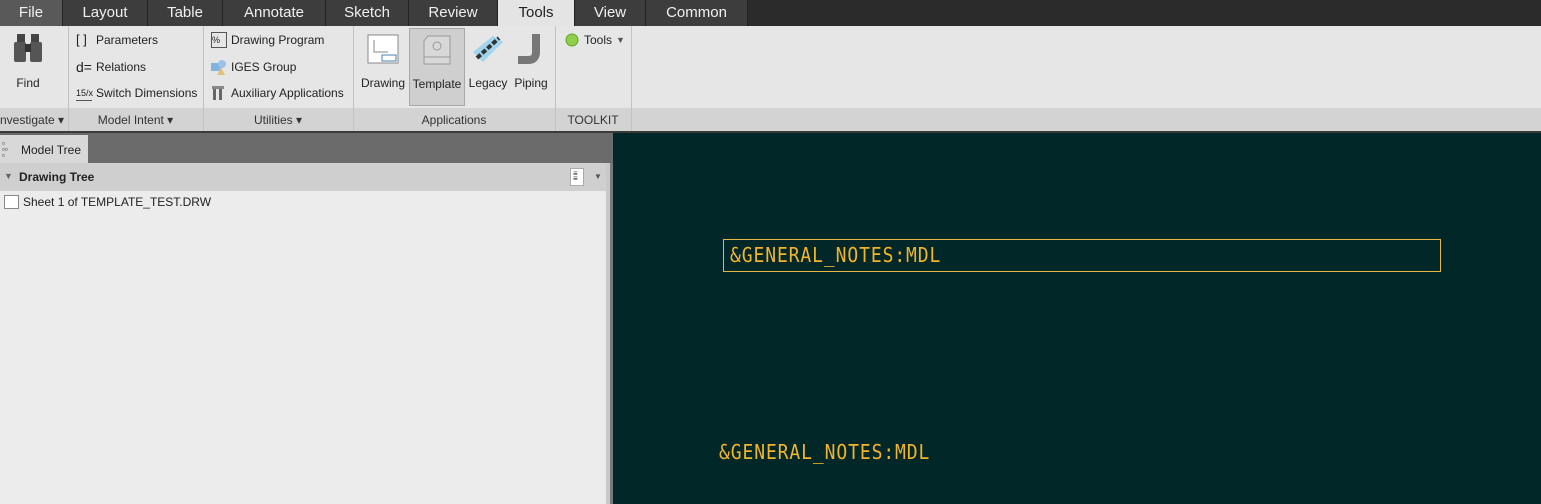 The image size is (1541, 504). What do you see at coordinates (11, 202) in the screenshot?
I see `sheet-icon` at bounding box center [11, 202].